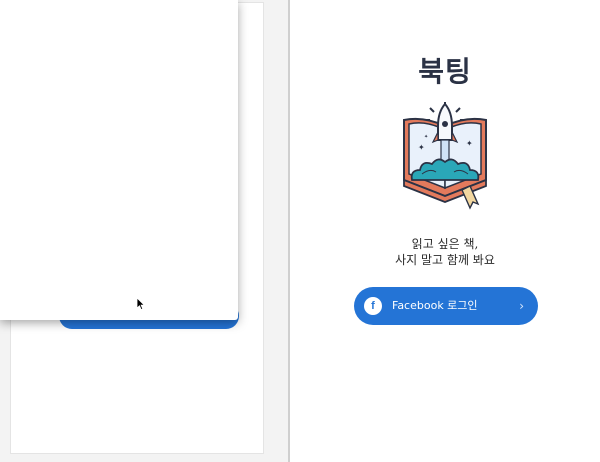 This screenshot has width=600, height=462. I want to click on app-title: 북팅, so click(445, 71).